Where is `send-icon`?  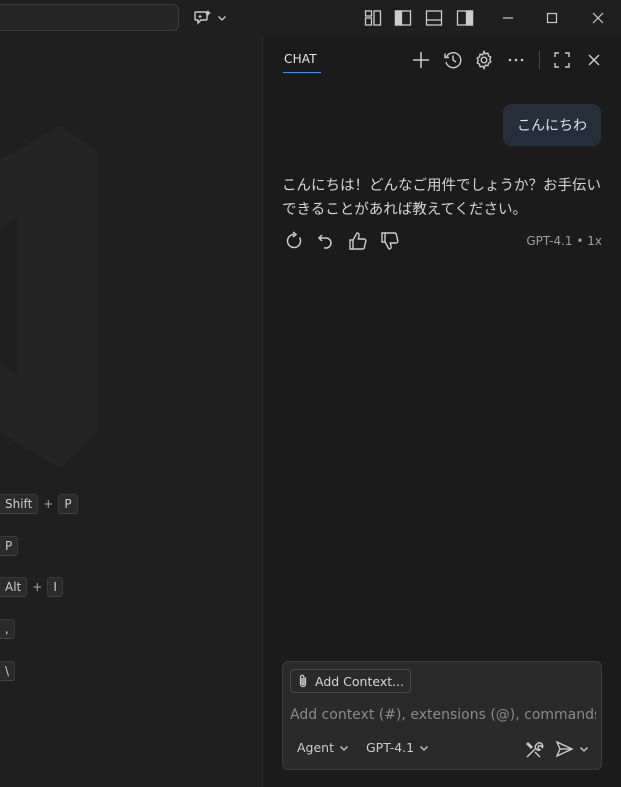
send-icon is located at coordinates (564, 749).